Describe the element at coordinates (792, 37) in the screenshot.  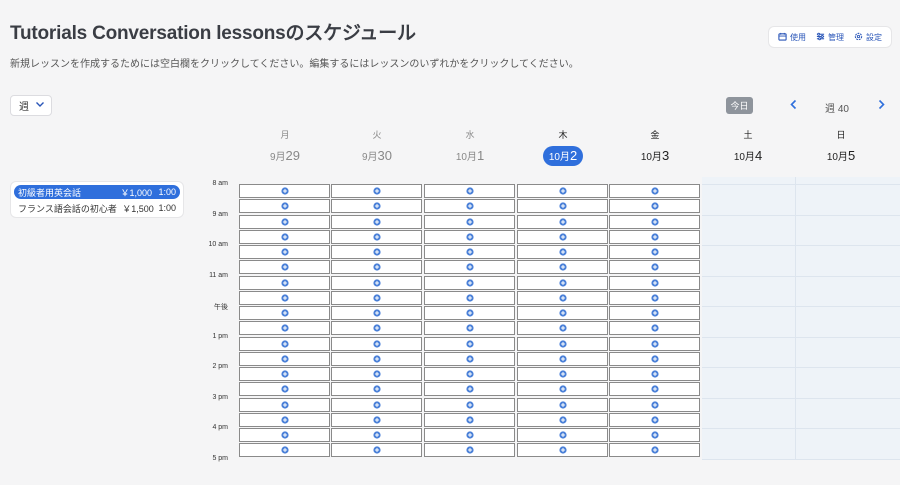
I see `usage-button: 使用` at that location.